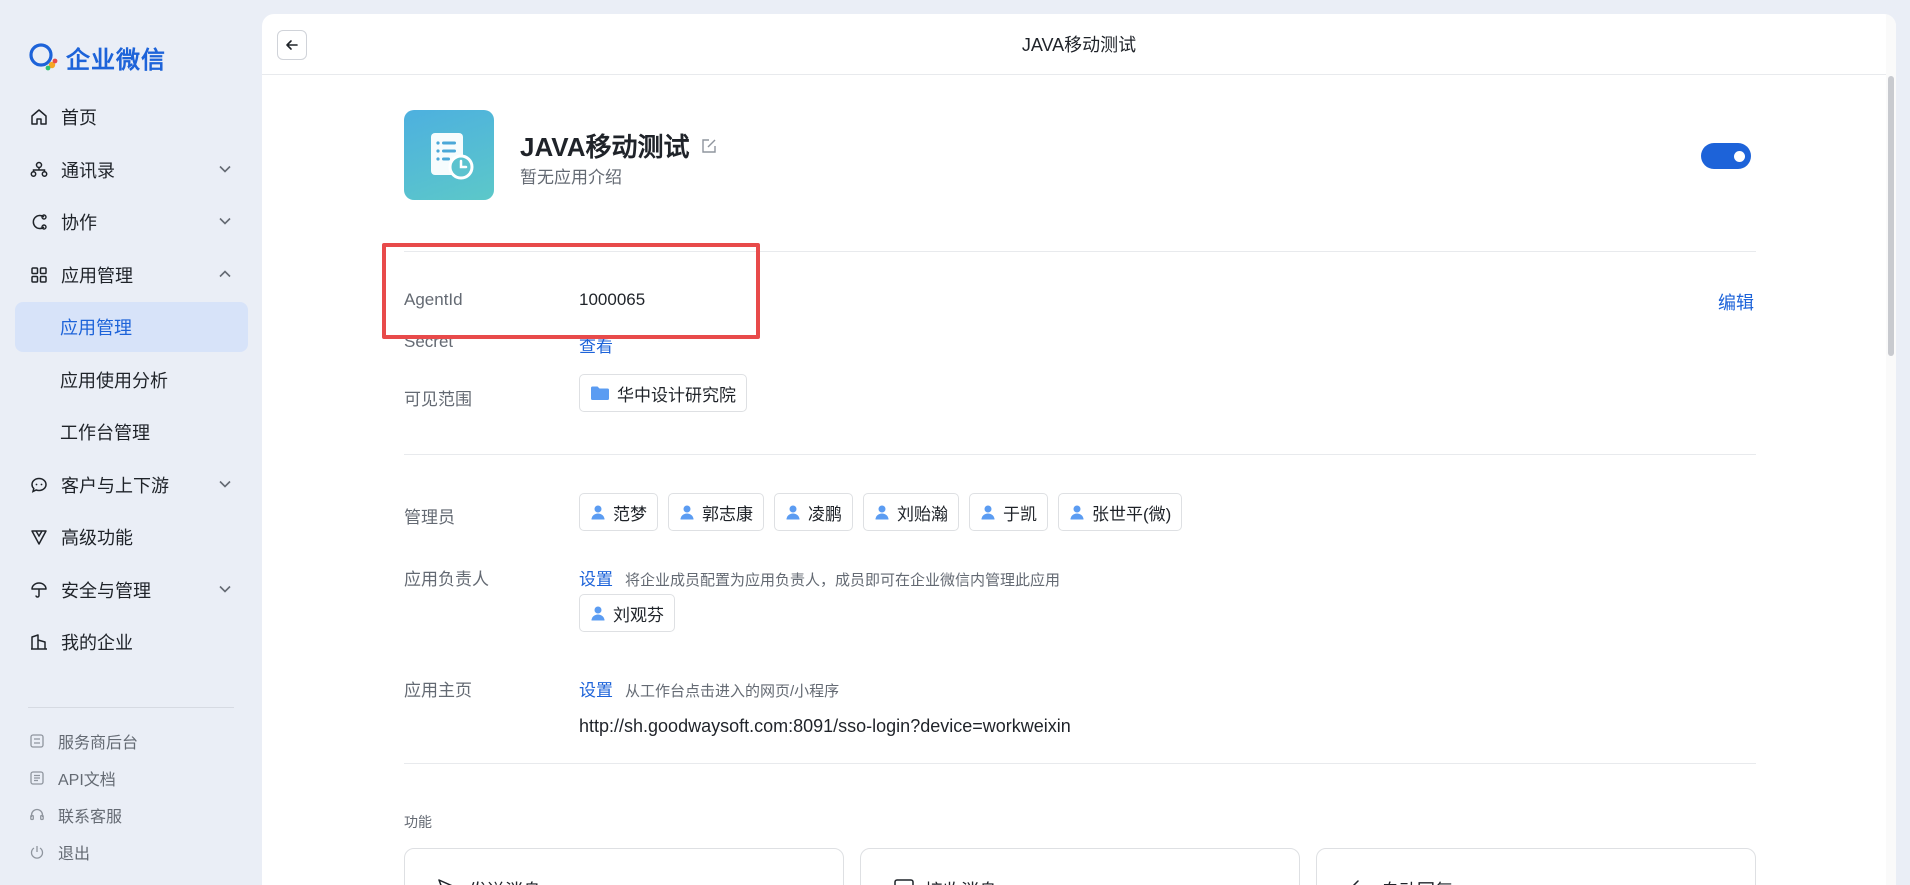 The height and width of the screenshot is (885, 1910). What do you see at coordinates (1355, 882) in the screenshot?
I see `reply-icon` at bounding box center [1355, 882].